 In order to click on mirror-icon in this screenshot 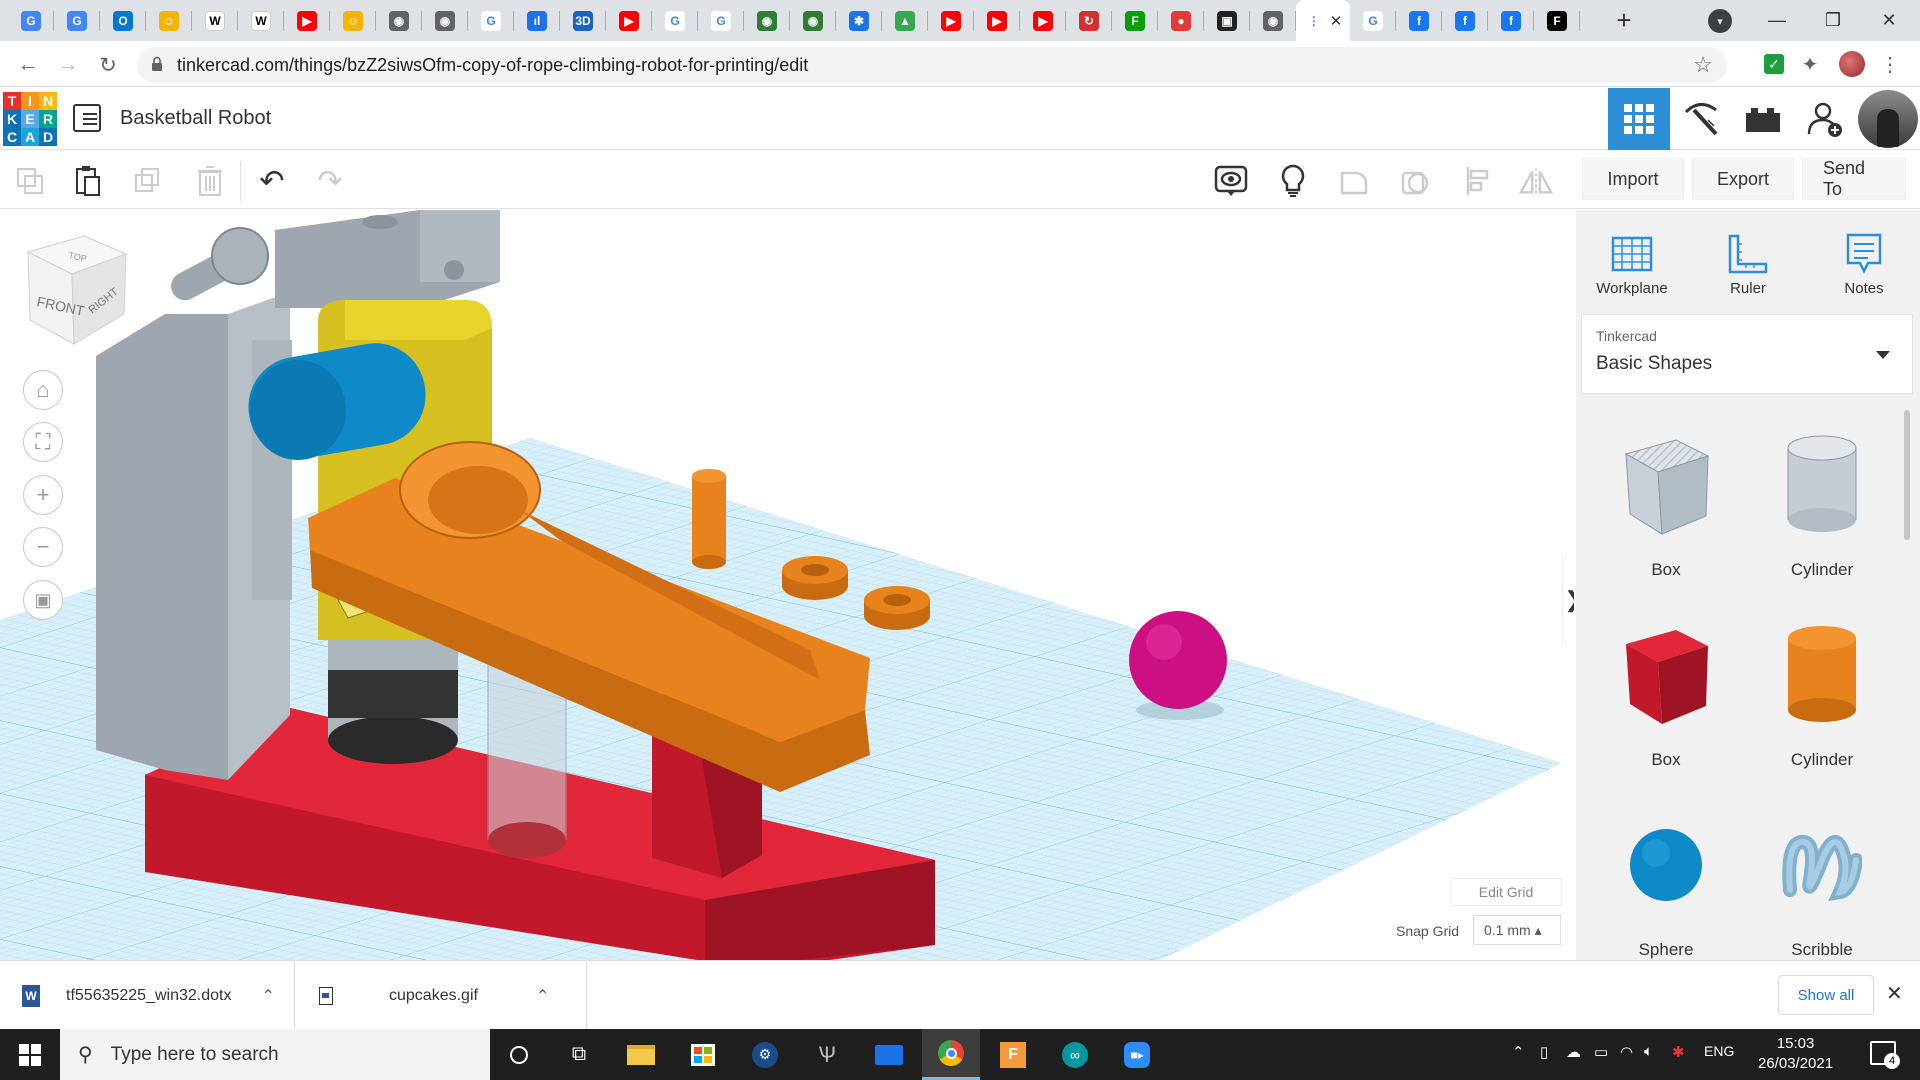, I will do `click(1536, 181)`.